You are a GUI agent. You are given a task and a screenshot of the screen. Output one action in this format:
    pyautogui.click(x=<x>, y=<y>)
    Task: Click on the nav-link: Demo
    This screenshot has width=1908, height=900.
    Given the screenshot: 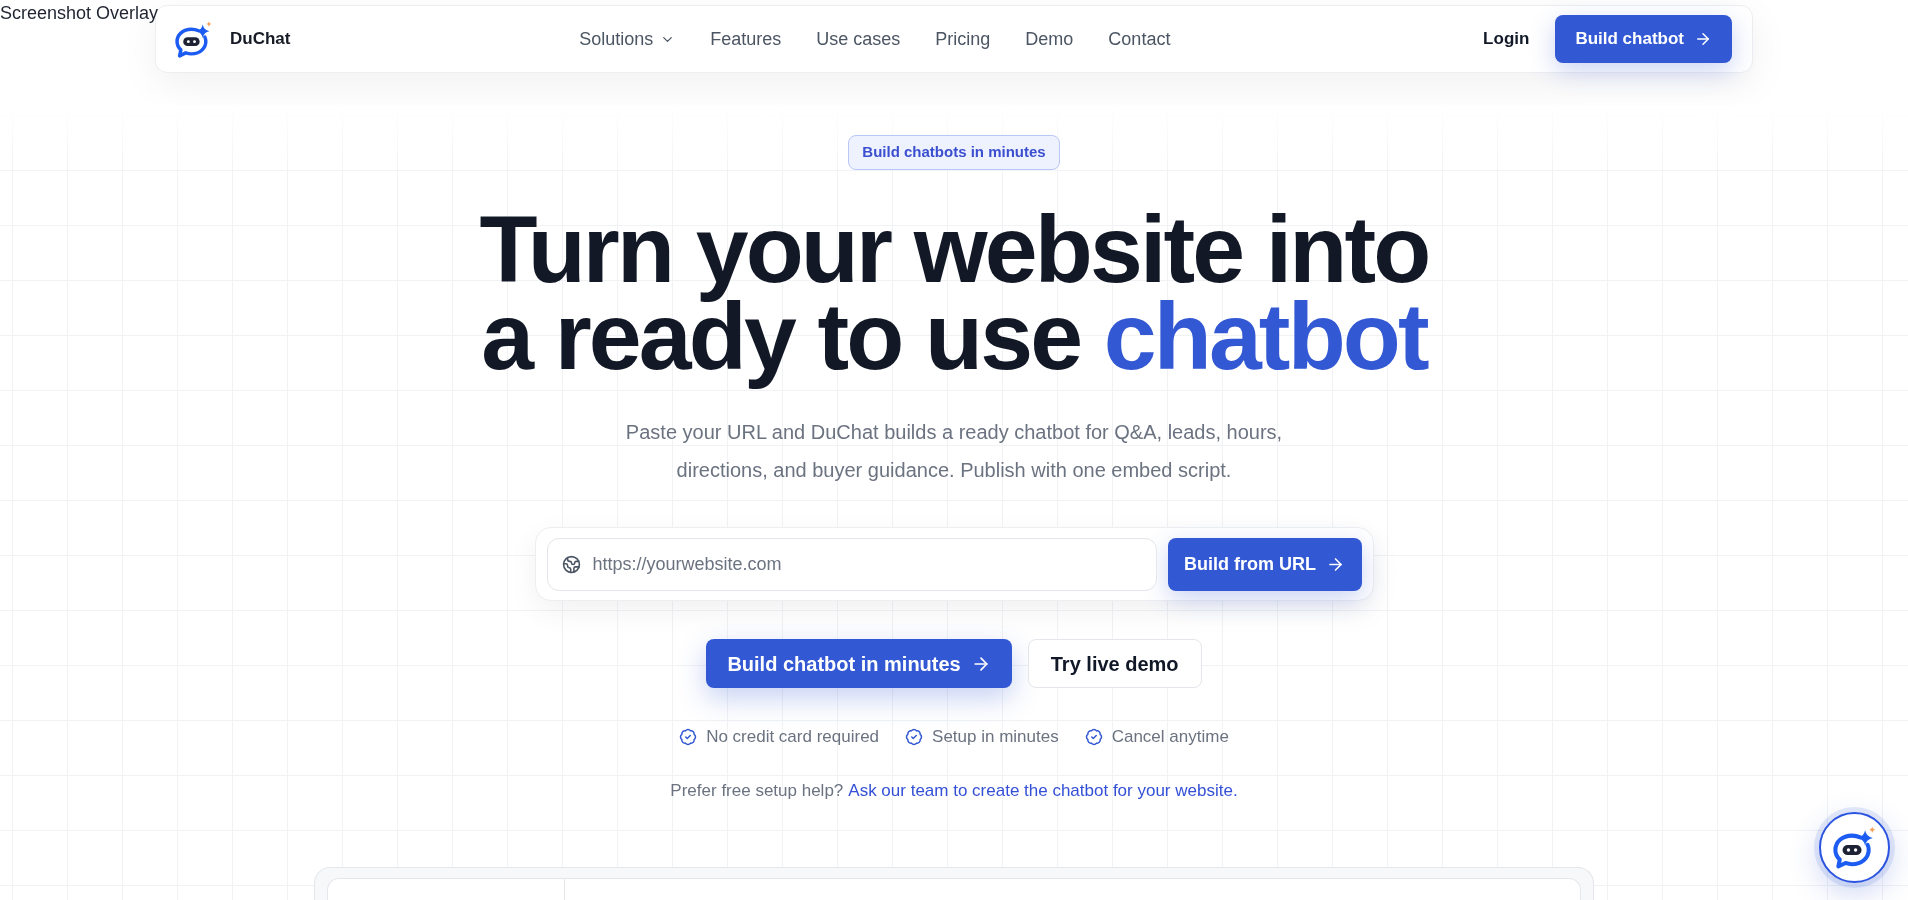 What is the action you would take?
    pyautogui.click(x=1049, y=39)
    